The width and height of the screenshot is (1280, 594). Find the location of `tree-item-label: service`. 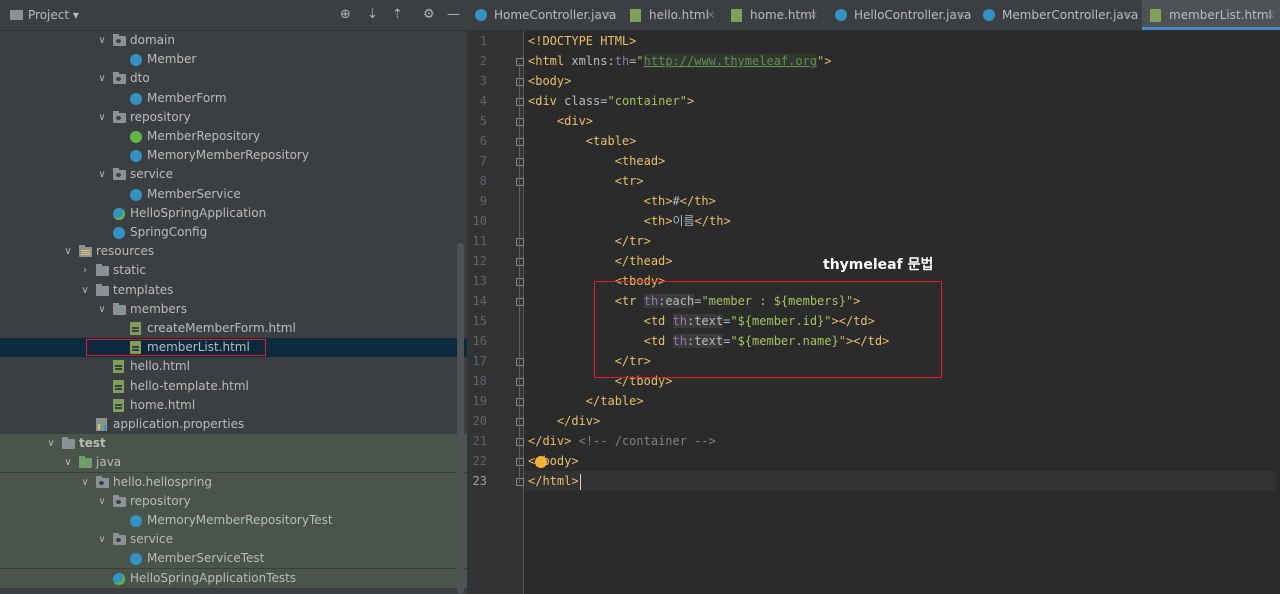

tree-item-label: service is located at coordinates (151, 539).